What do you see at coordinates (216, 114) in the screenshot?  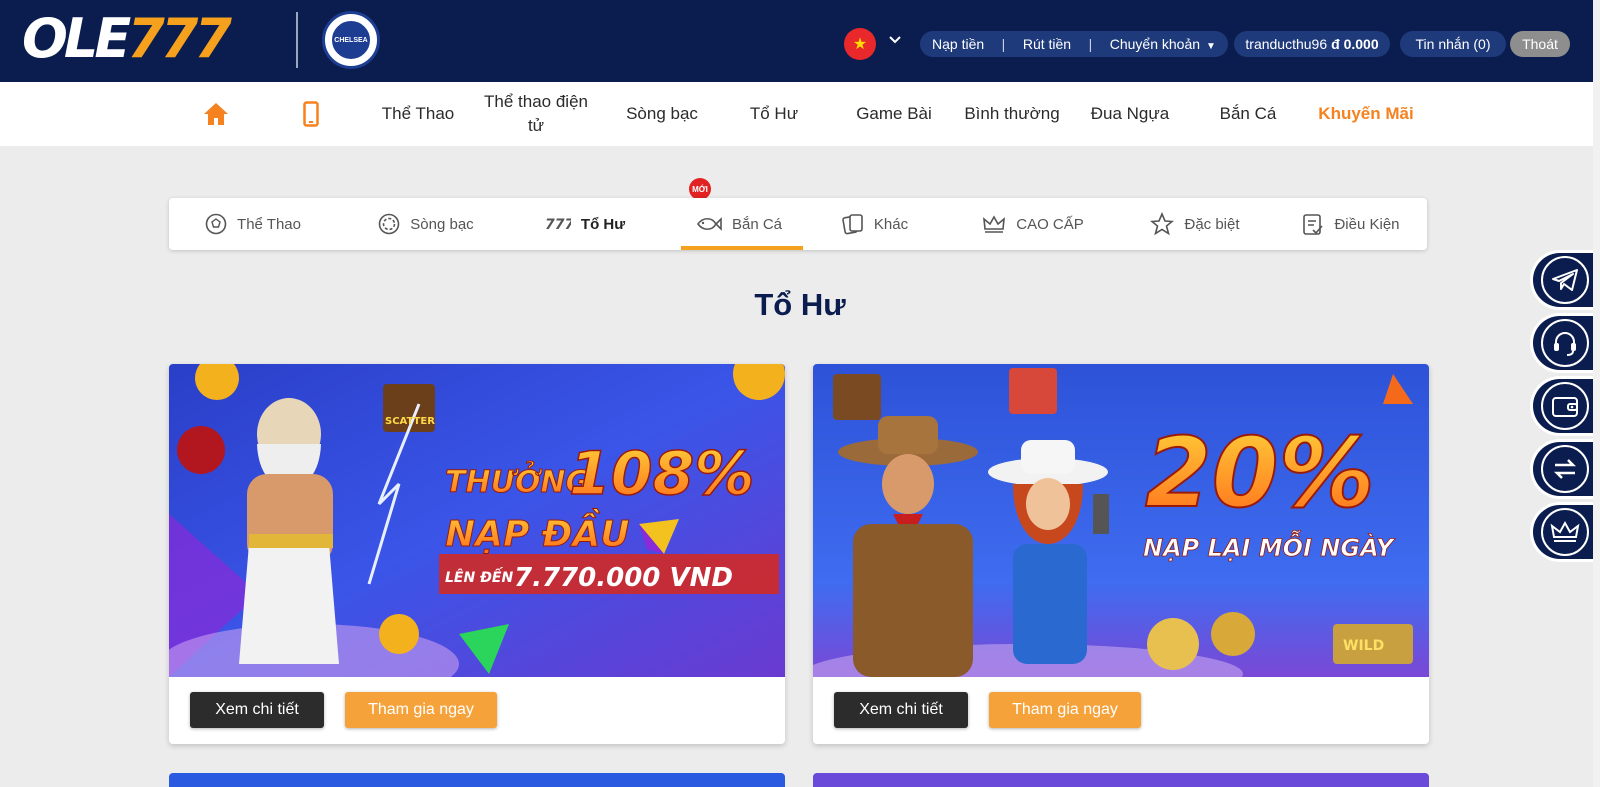 I see `home-icon` at bounding box center [216, 114].